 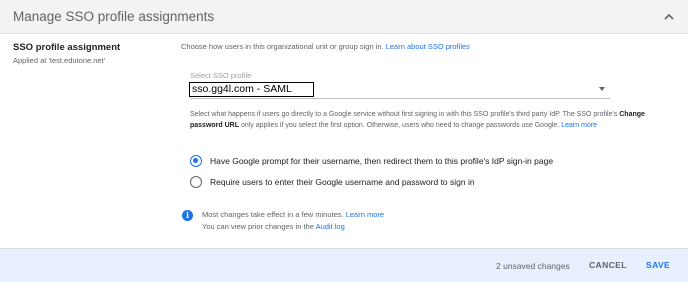 I want to click on unsaved-changes-count: 2 unsaved changes, so click(x=533, y=266).